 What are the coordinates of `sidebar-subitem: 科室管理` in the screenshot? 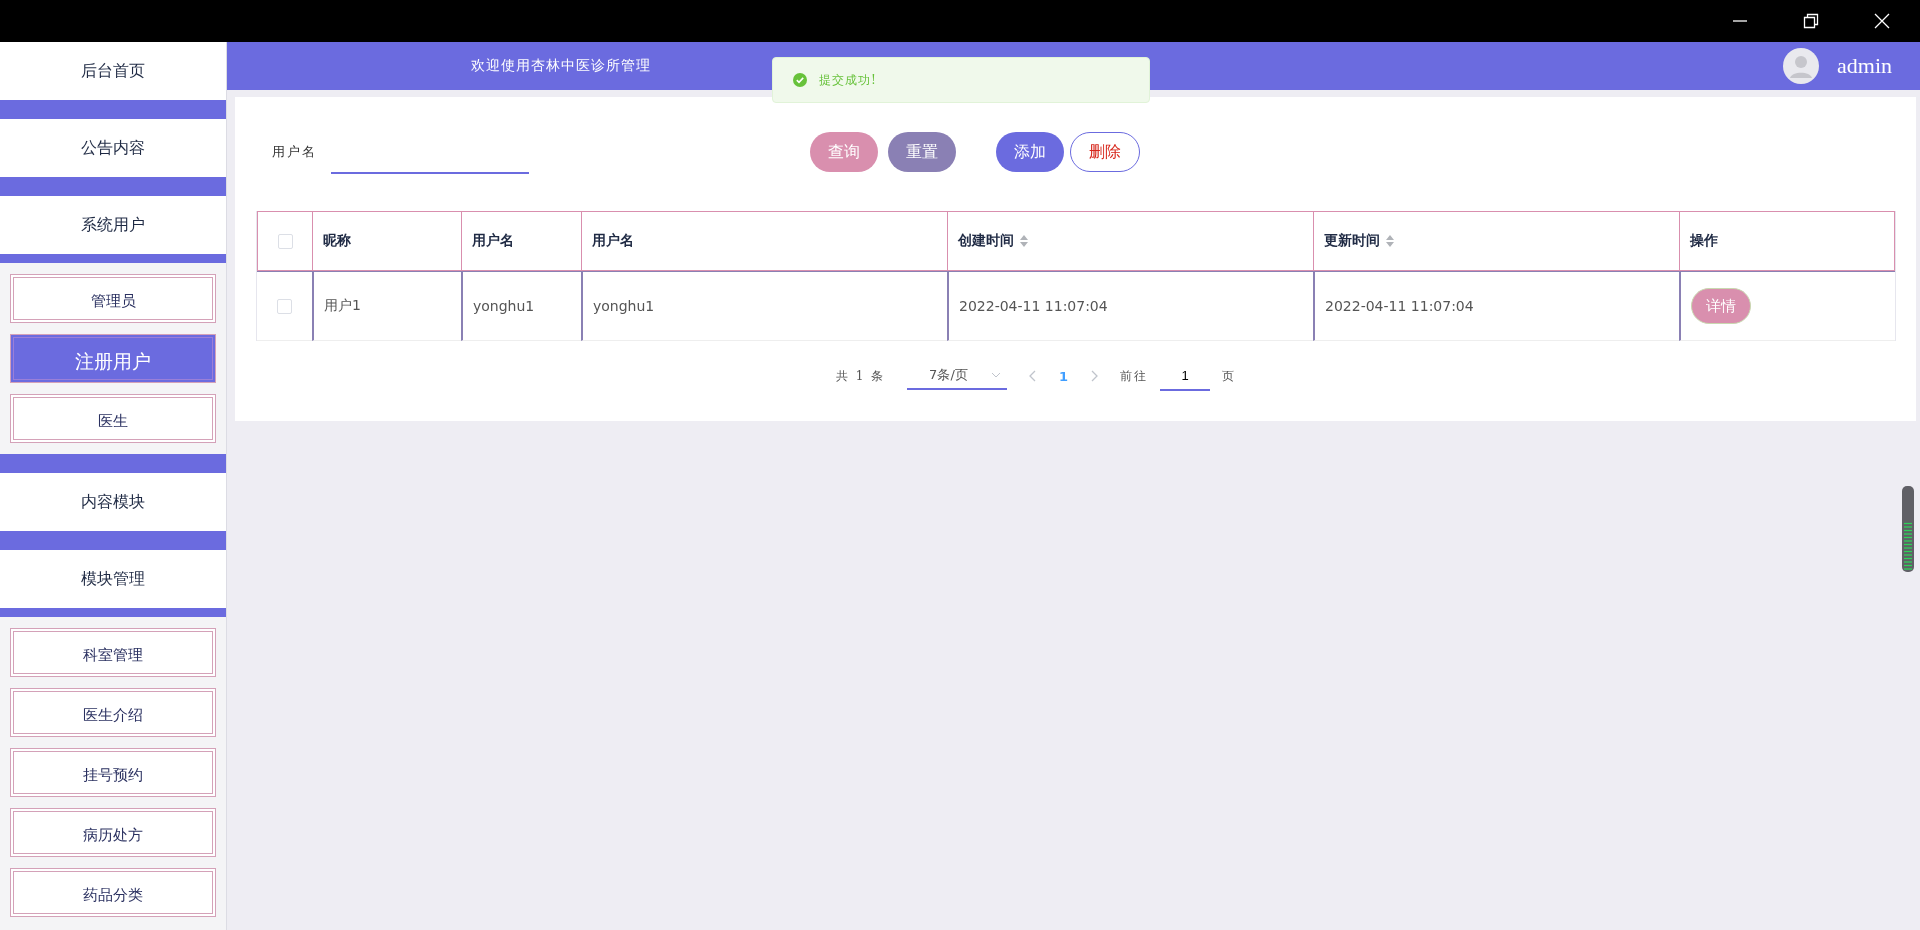 It's located at (113, 652).